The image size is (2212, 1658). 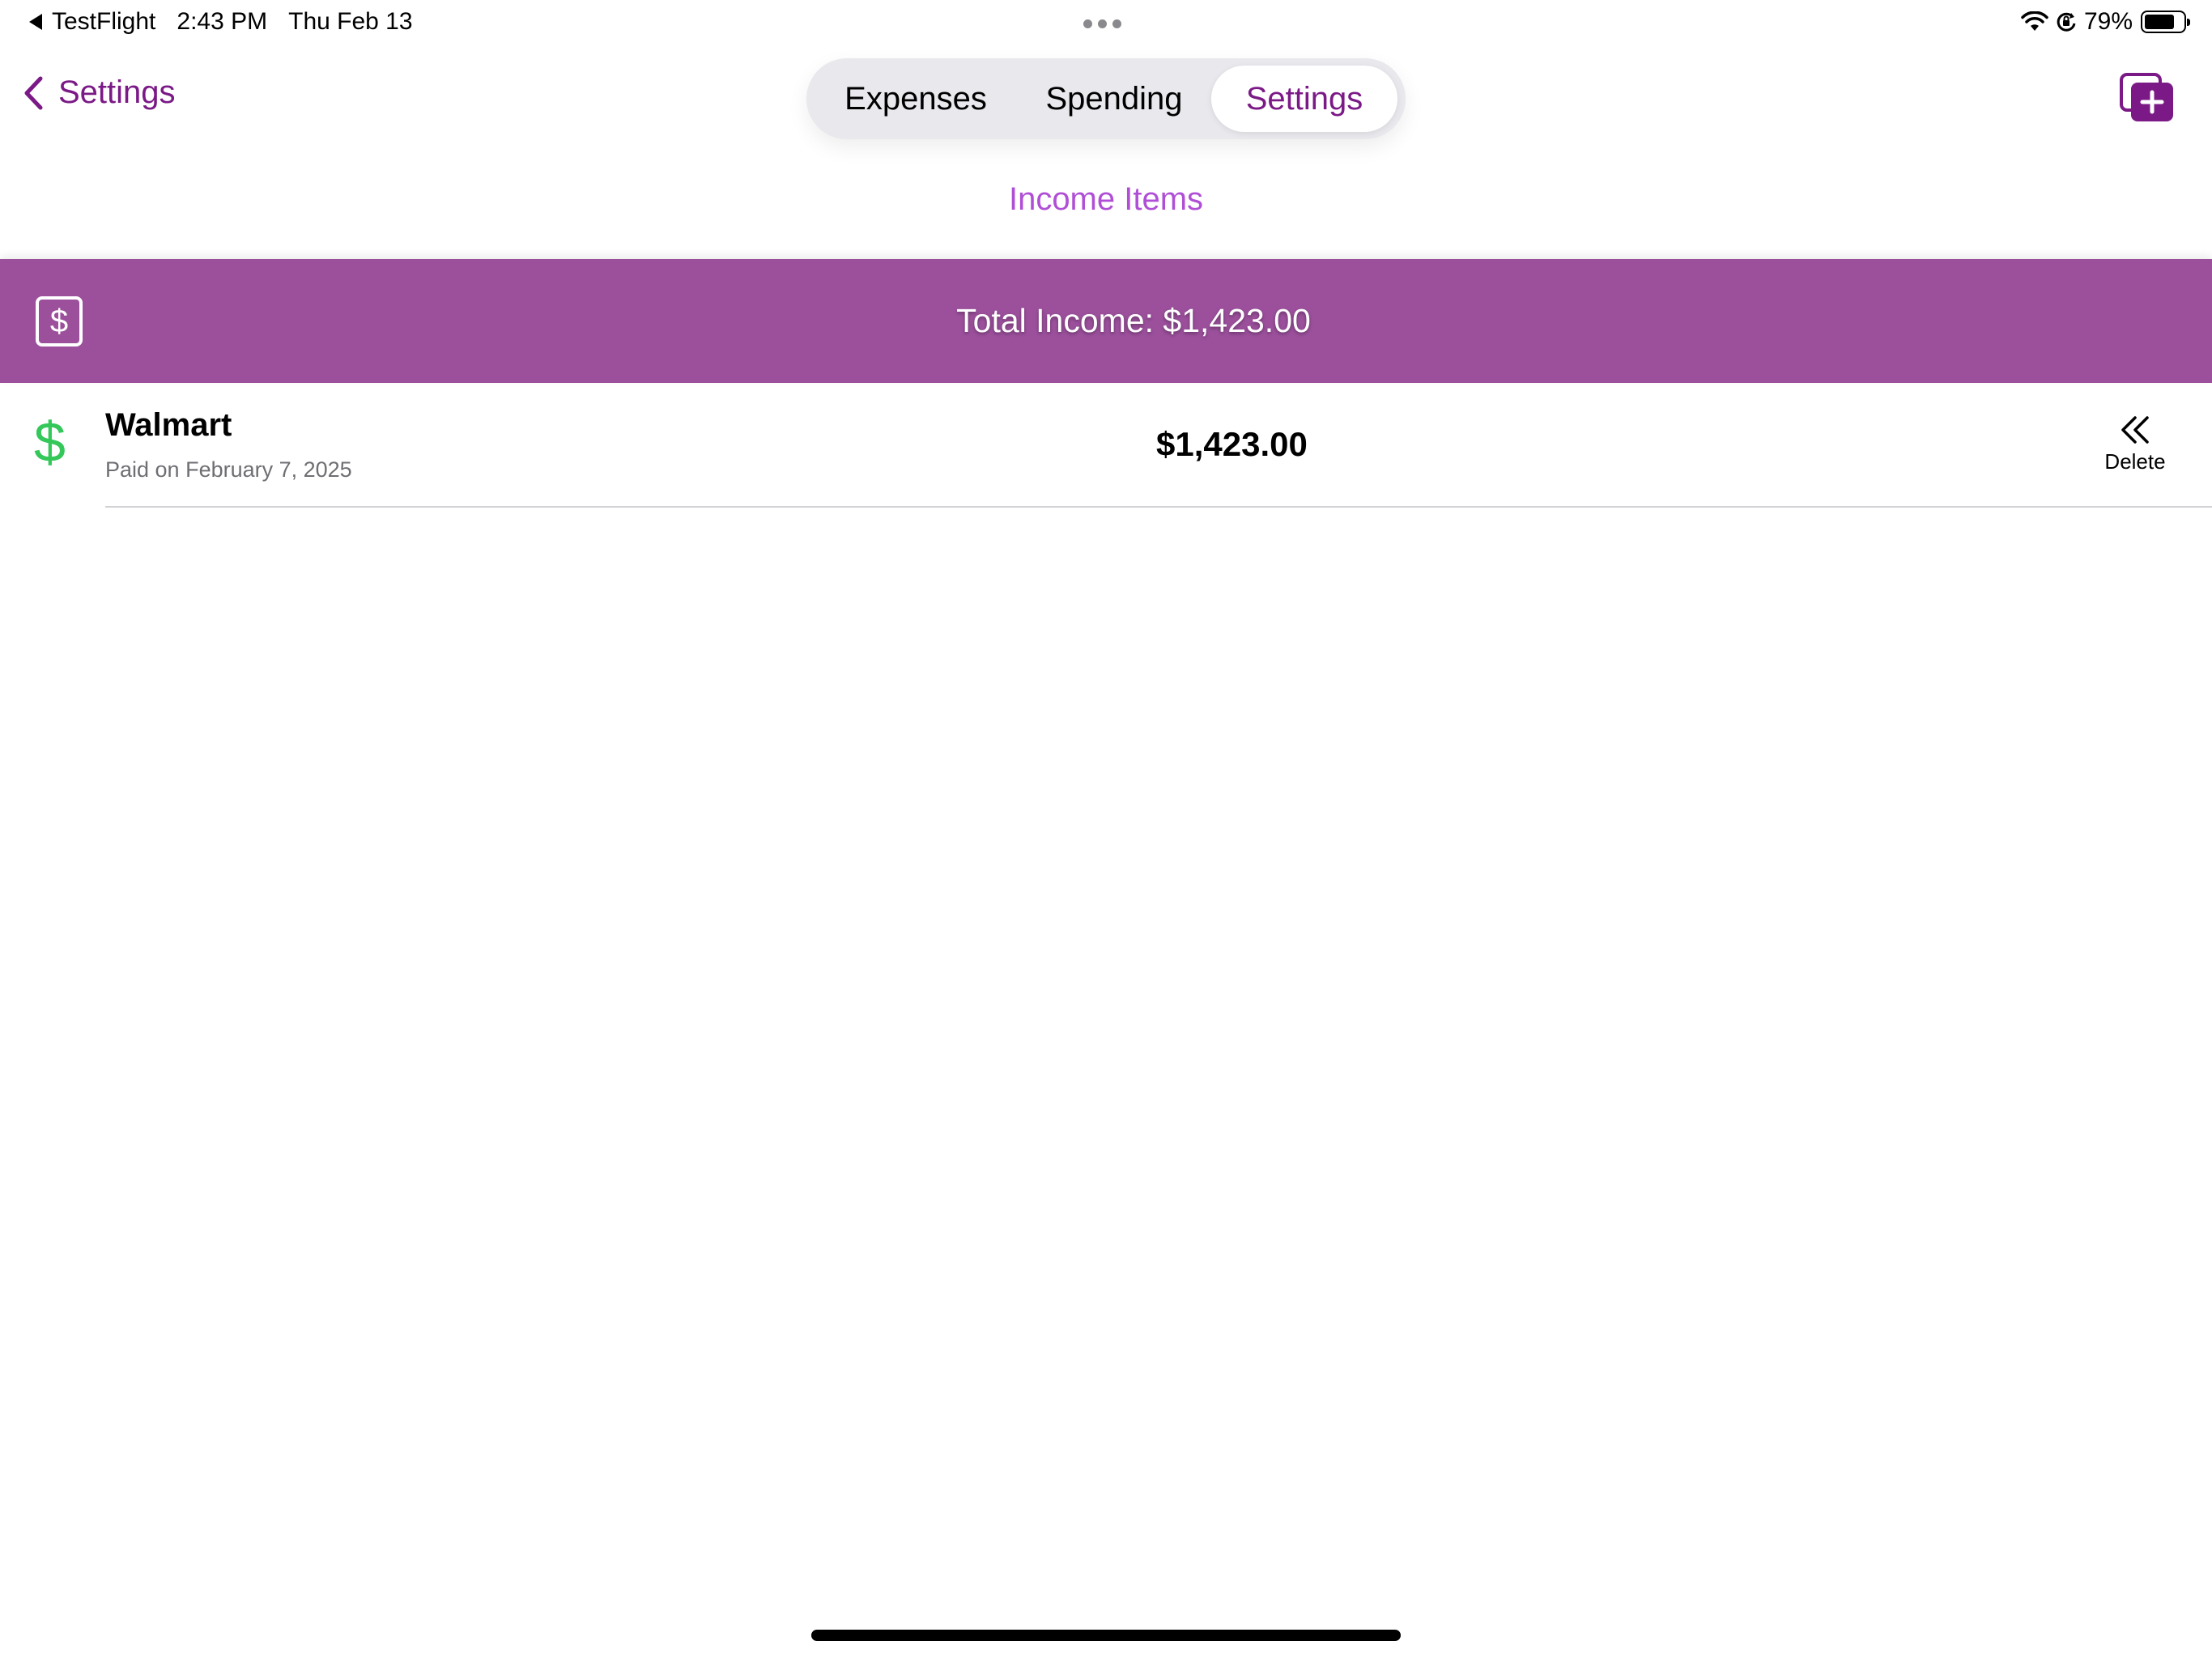 What do you see at coordinates (2066, 22) in the screenshot?
I see `orientation-lock-icon` at bounding box center [2066, 22].